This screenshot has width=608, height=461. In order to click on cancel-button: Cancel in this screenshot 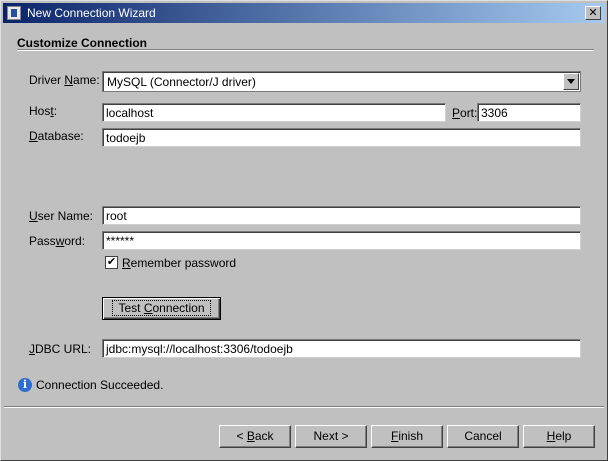, I will do `click(483, 436)`.